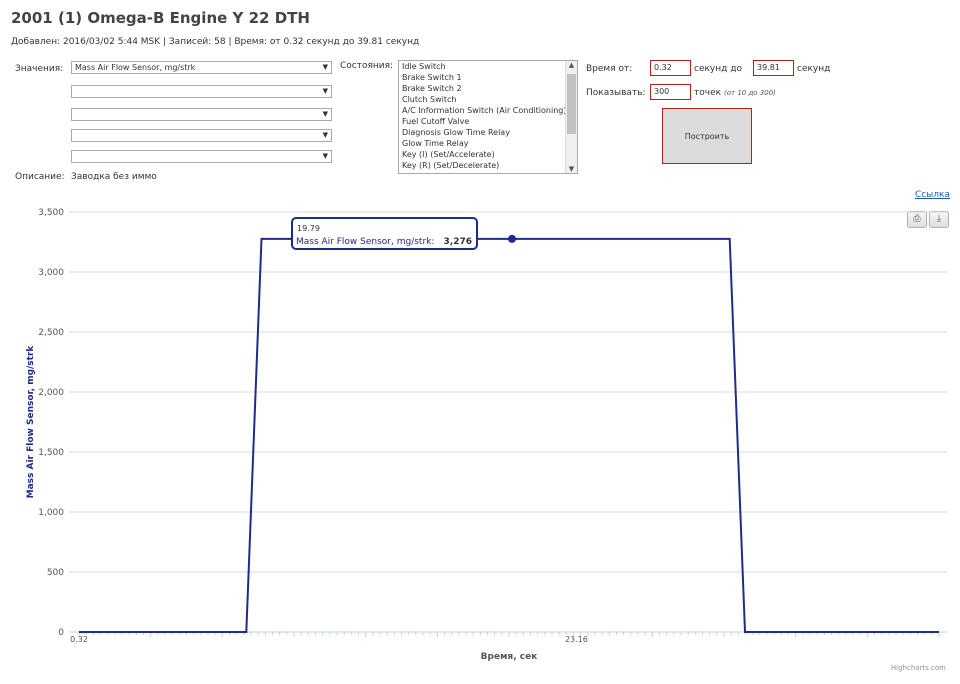 The width and height of the screenshot is (960, 684). I want to click on y-tick-label: 3,000, so click(51, 273).